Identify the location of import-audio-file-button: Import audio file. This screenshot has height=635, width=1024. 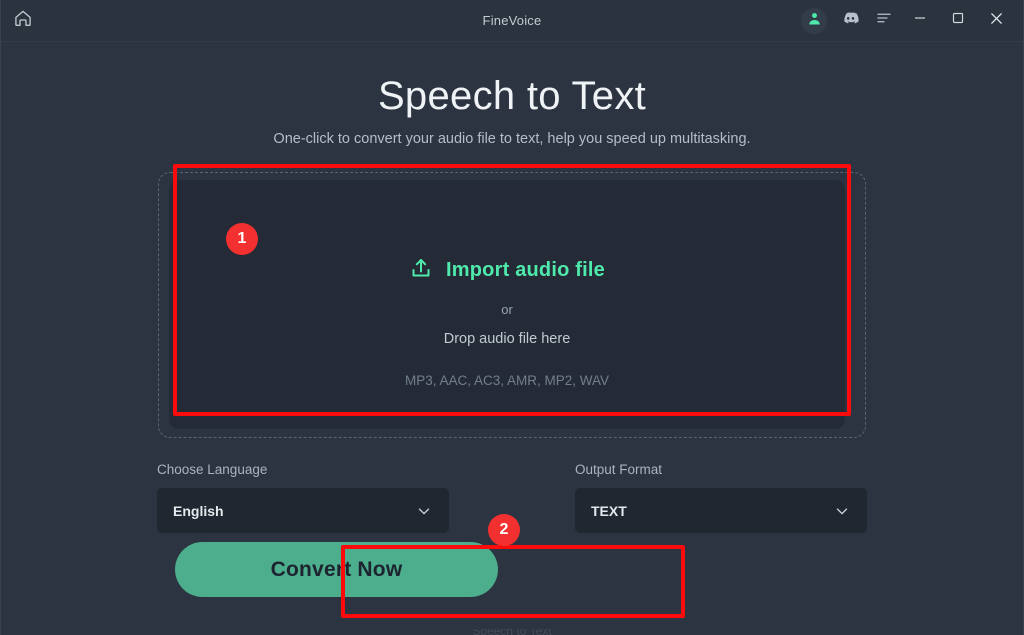
(507, 270).